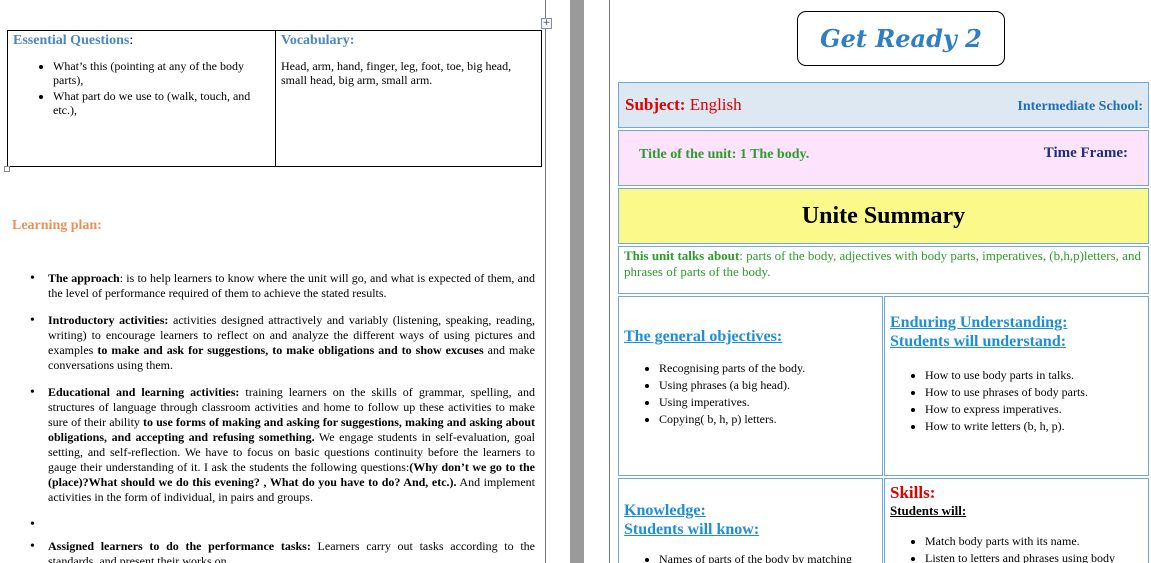  What do you see at coordinates (768, 419) in the screenshot?
I see `list-item: Copying( b, h, p) letters.` at bounding box center [768, 419].